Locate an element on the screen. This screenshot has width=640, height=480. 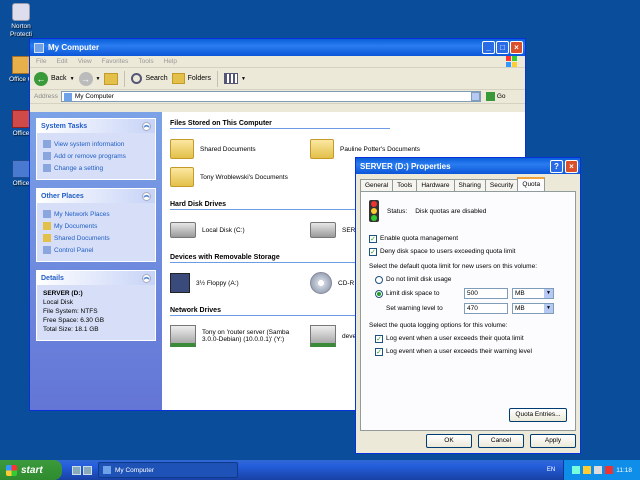
control-panel-icon is located at coordinates (47, 250).